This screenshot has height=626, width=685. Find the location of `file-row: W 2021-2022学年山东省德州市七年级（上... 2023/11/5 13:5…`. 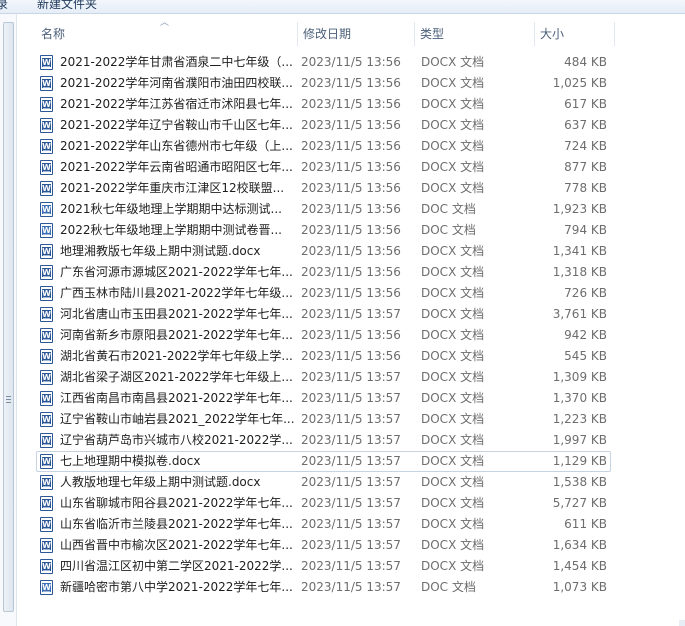

file-row: W 2021-2022学年山东省德州市七年级（上... 2023/11/5 13:5… is located at coordinates (351, 146).